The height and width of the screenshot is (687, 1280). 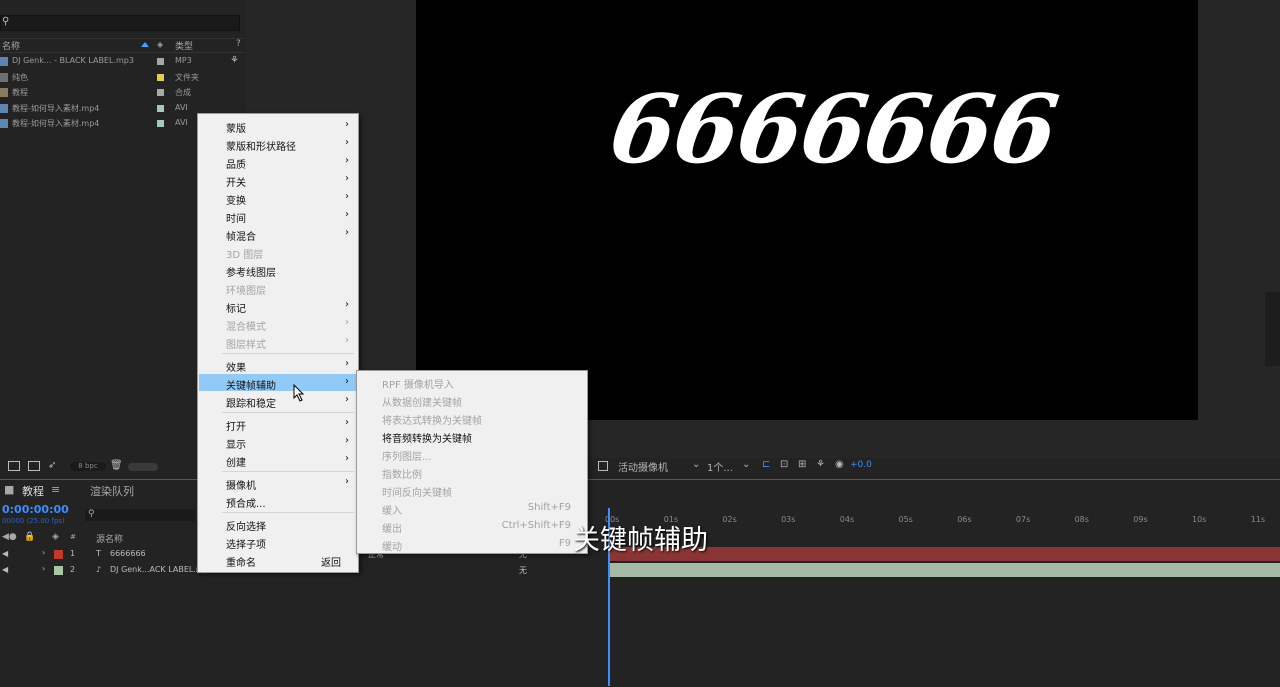 What do you see at coordinates (20, 77) in the screenshot?
I see `project-item-name: 纯色` at bounding box center [20, 77].